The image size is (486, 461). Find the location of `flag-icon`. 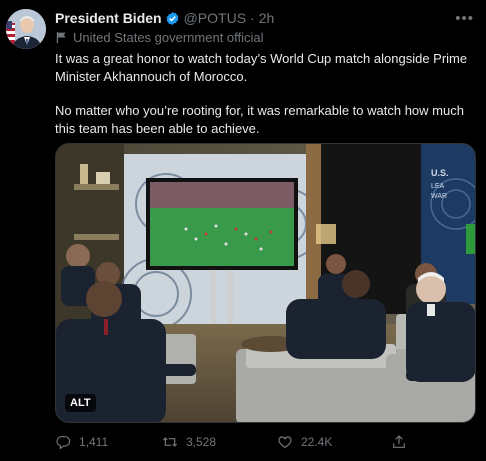

flag-icon is located at coordinates (61, 38).